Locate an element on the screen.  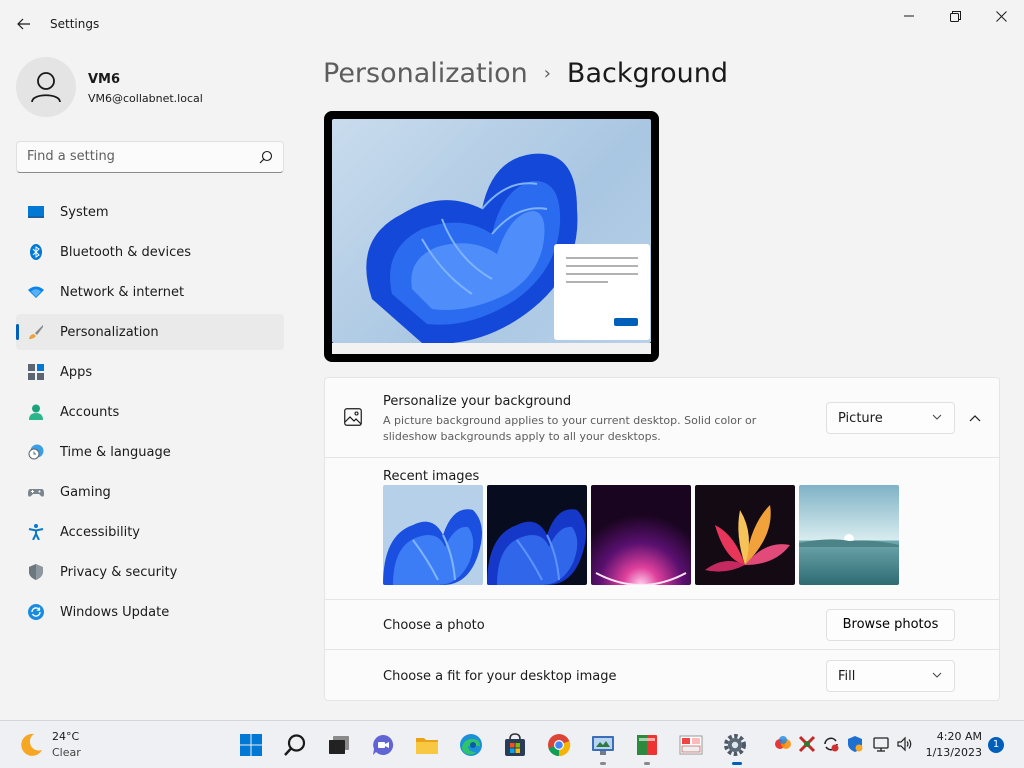
preview-window is located at coordinates (602, 292).